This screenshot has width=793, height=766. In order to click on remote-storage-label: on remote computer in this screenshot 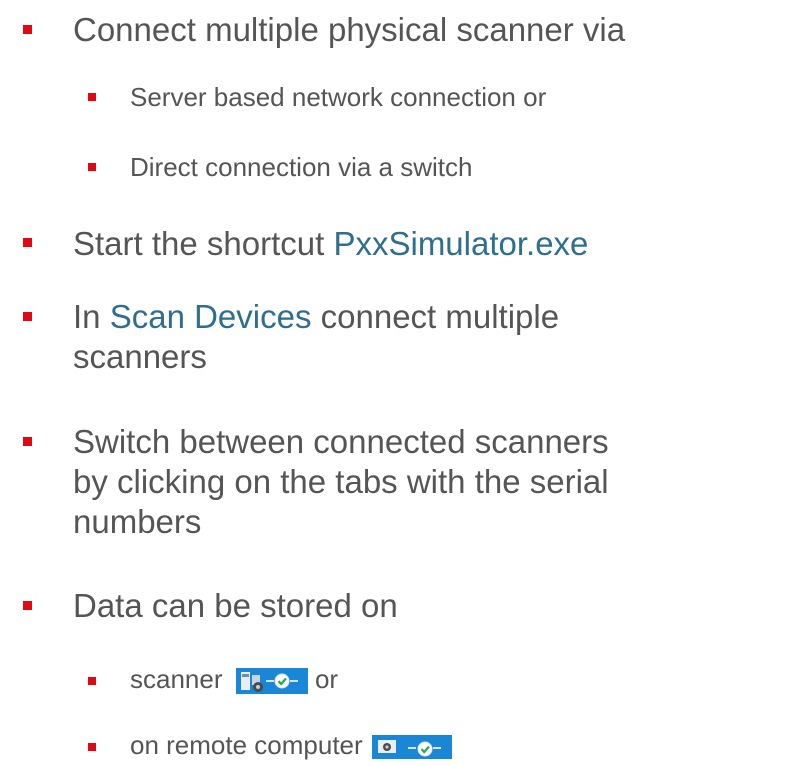, I will do `click(246, 745)`.